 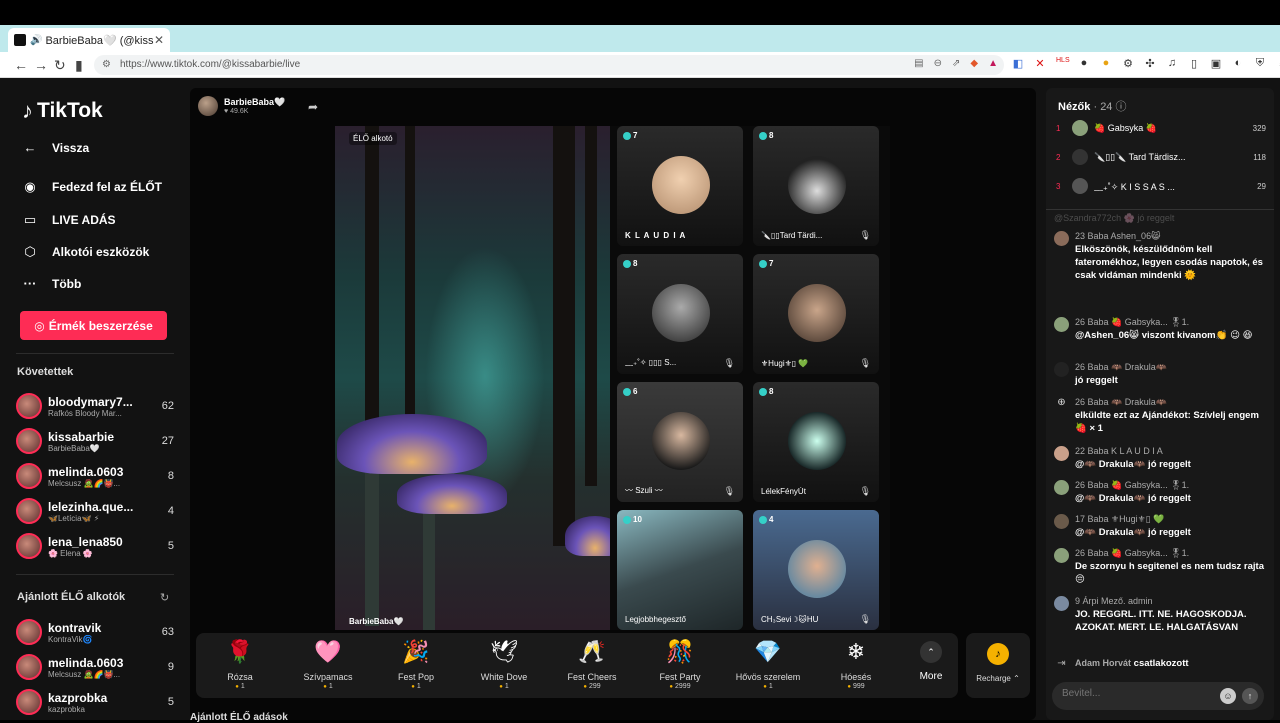 I want to click on zoom-icon: ⊖, so click(x=938, y=63).